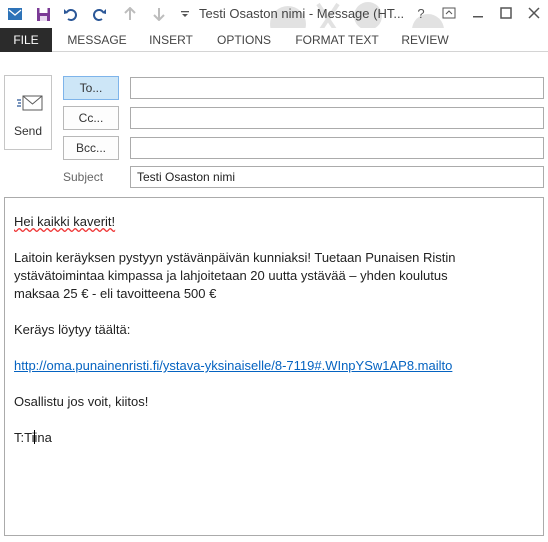 The height and width of the screenshot is (542, 548). Describe the element at coordinates (534, 13) in the screenshot. I see `close-icon` at that location.